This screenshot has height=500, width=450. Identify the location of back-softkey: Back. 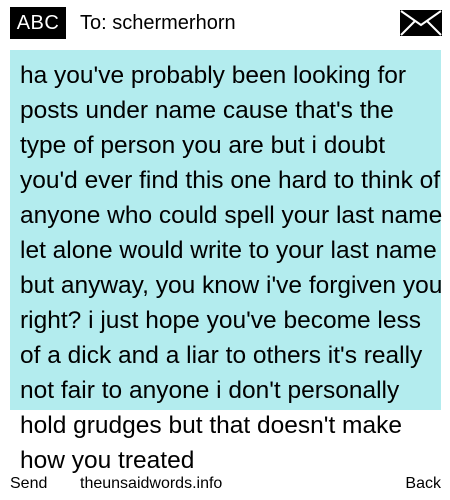
(423, 484).